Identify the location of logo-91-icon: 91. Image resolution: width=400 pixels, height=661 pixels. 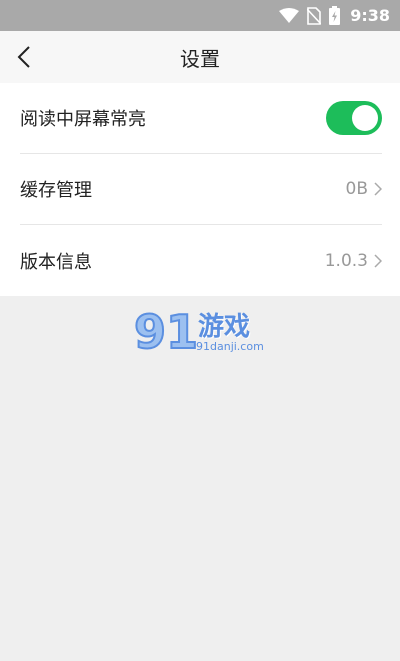
(166, 332).